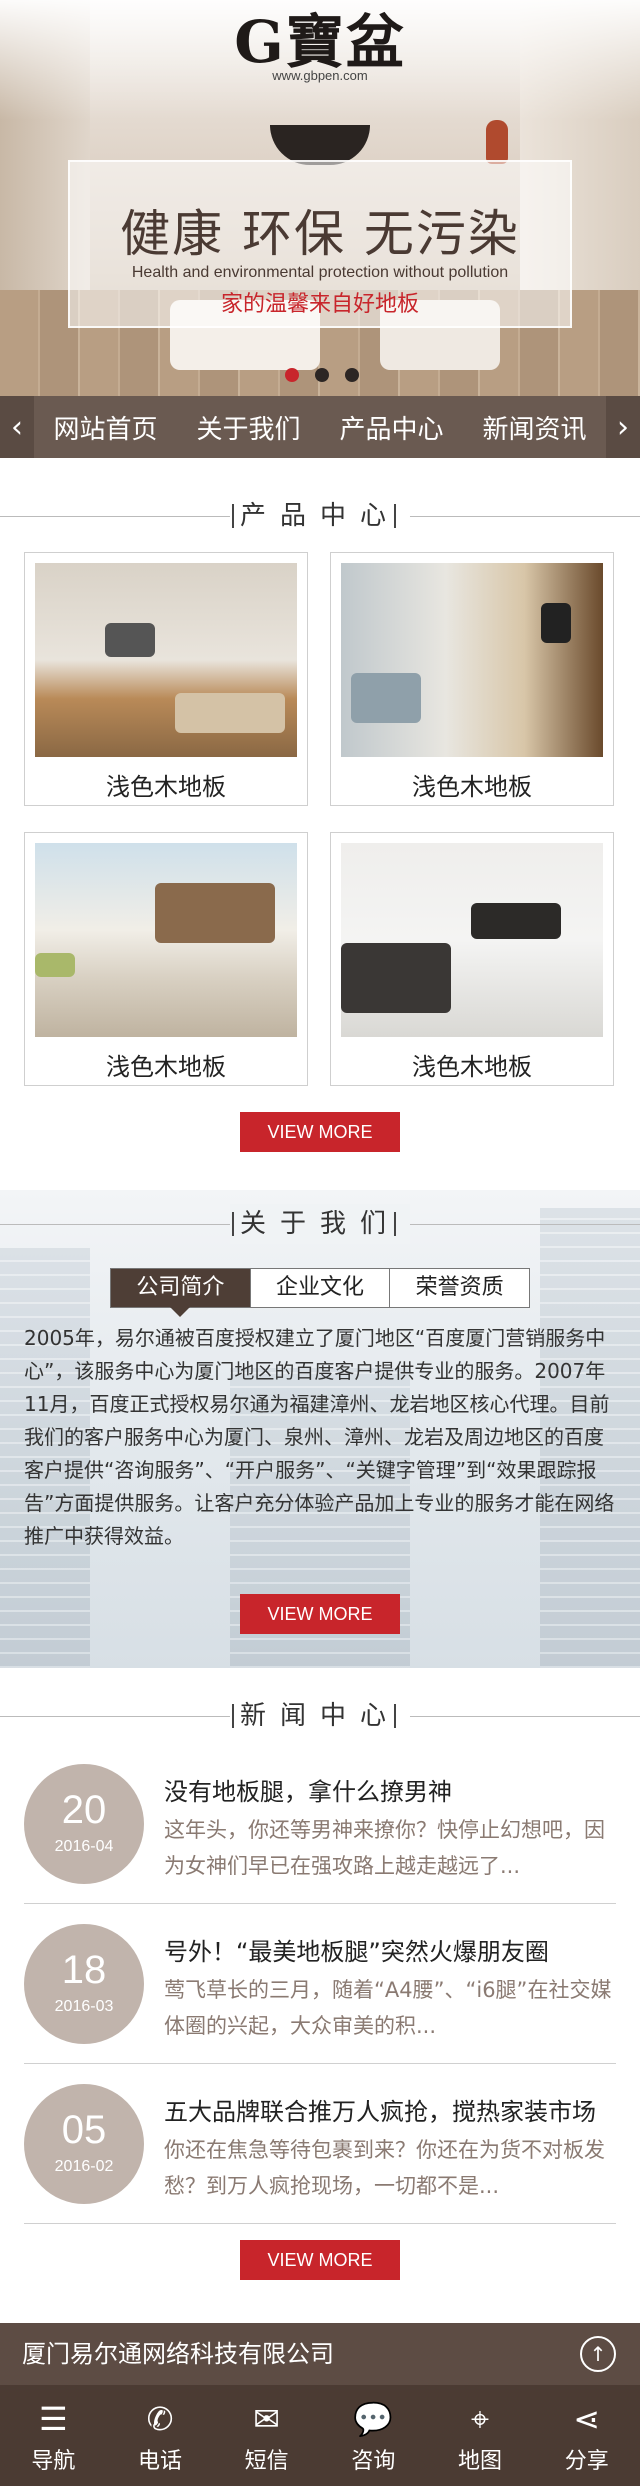  I want to click on tabbar-chat: 💬 咨询, so click(373, 2435).